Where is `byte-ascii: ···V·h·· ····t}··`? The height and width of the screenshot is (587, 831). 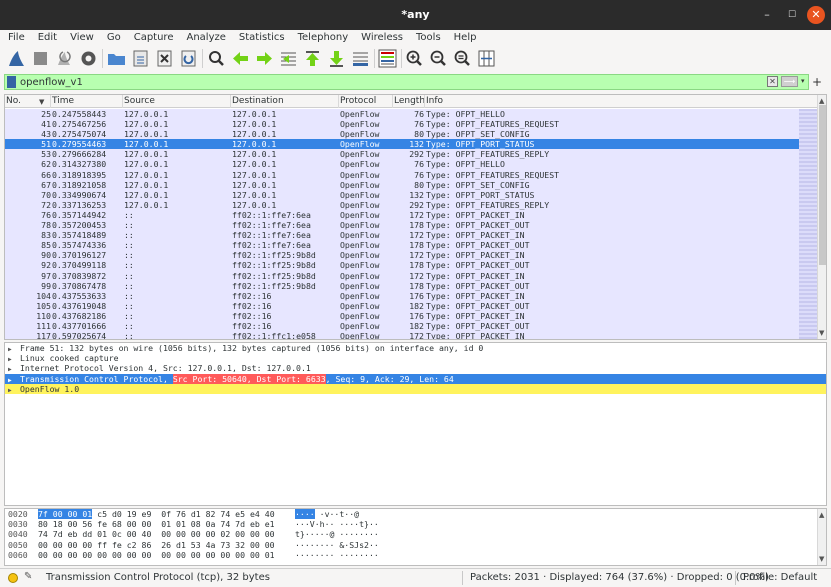
byte-ascii: ···V·h·· ····t}·· is located at coordinates (337, 524).